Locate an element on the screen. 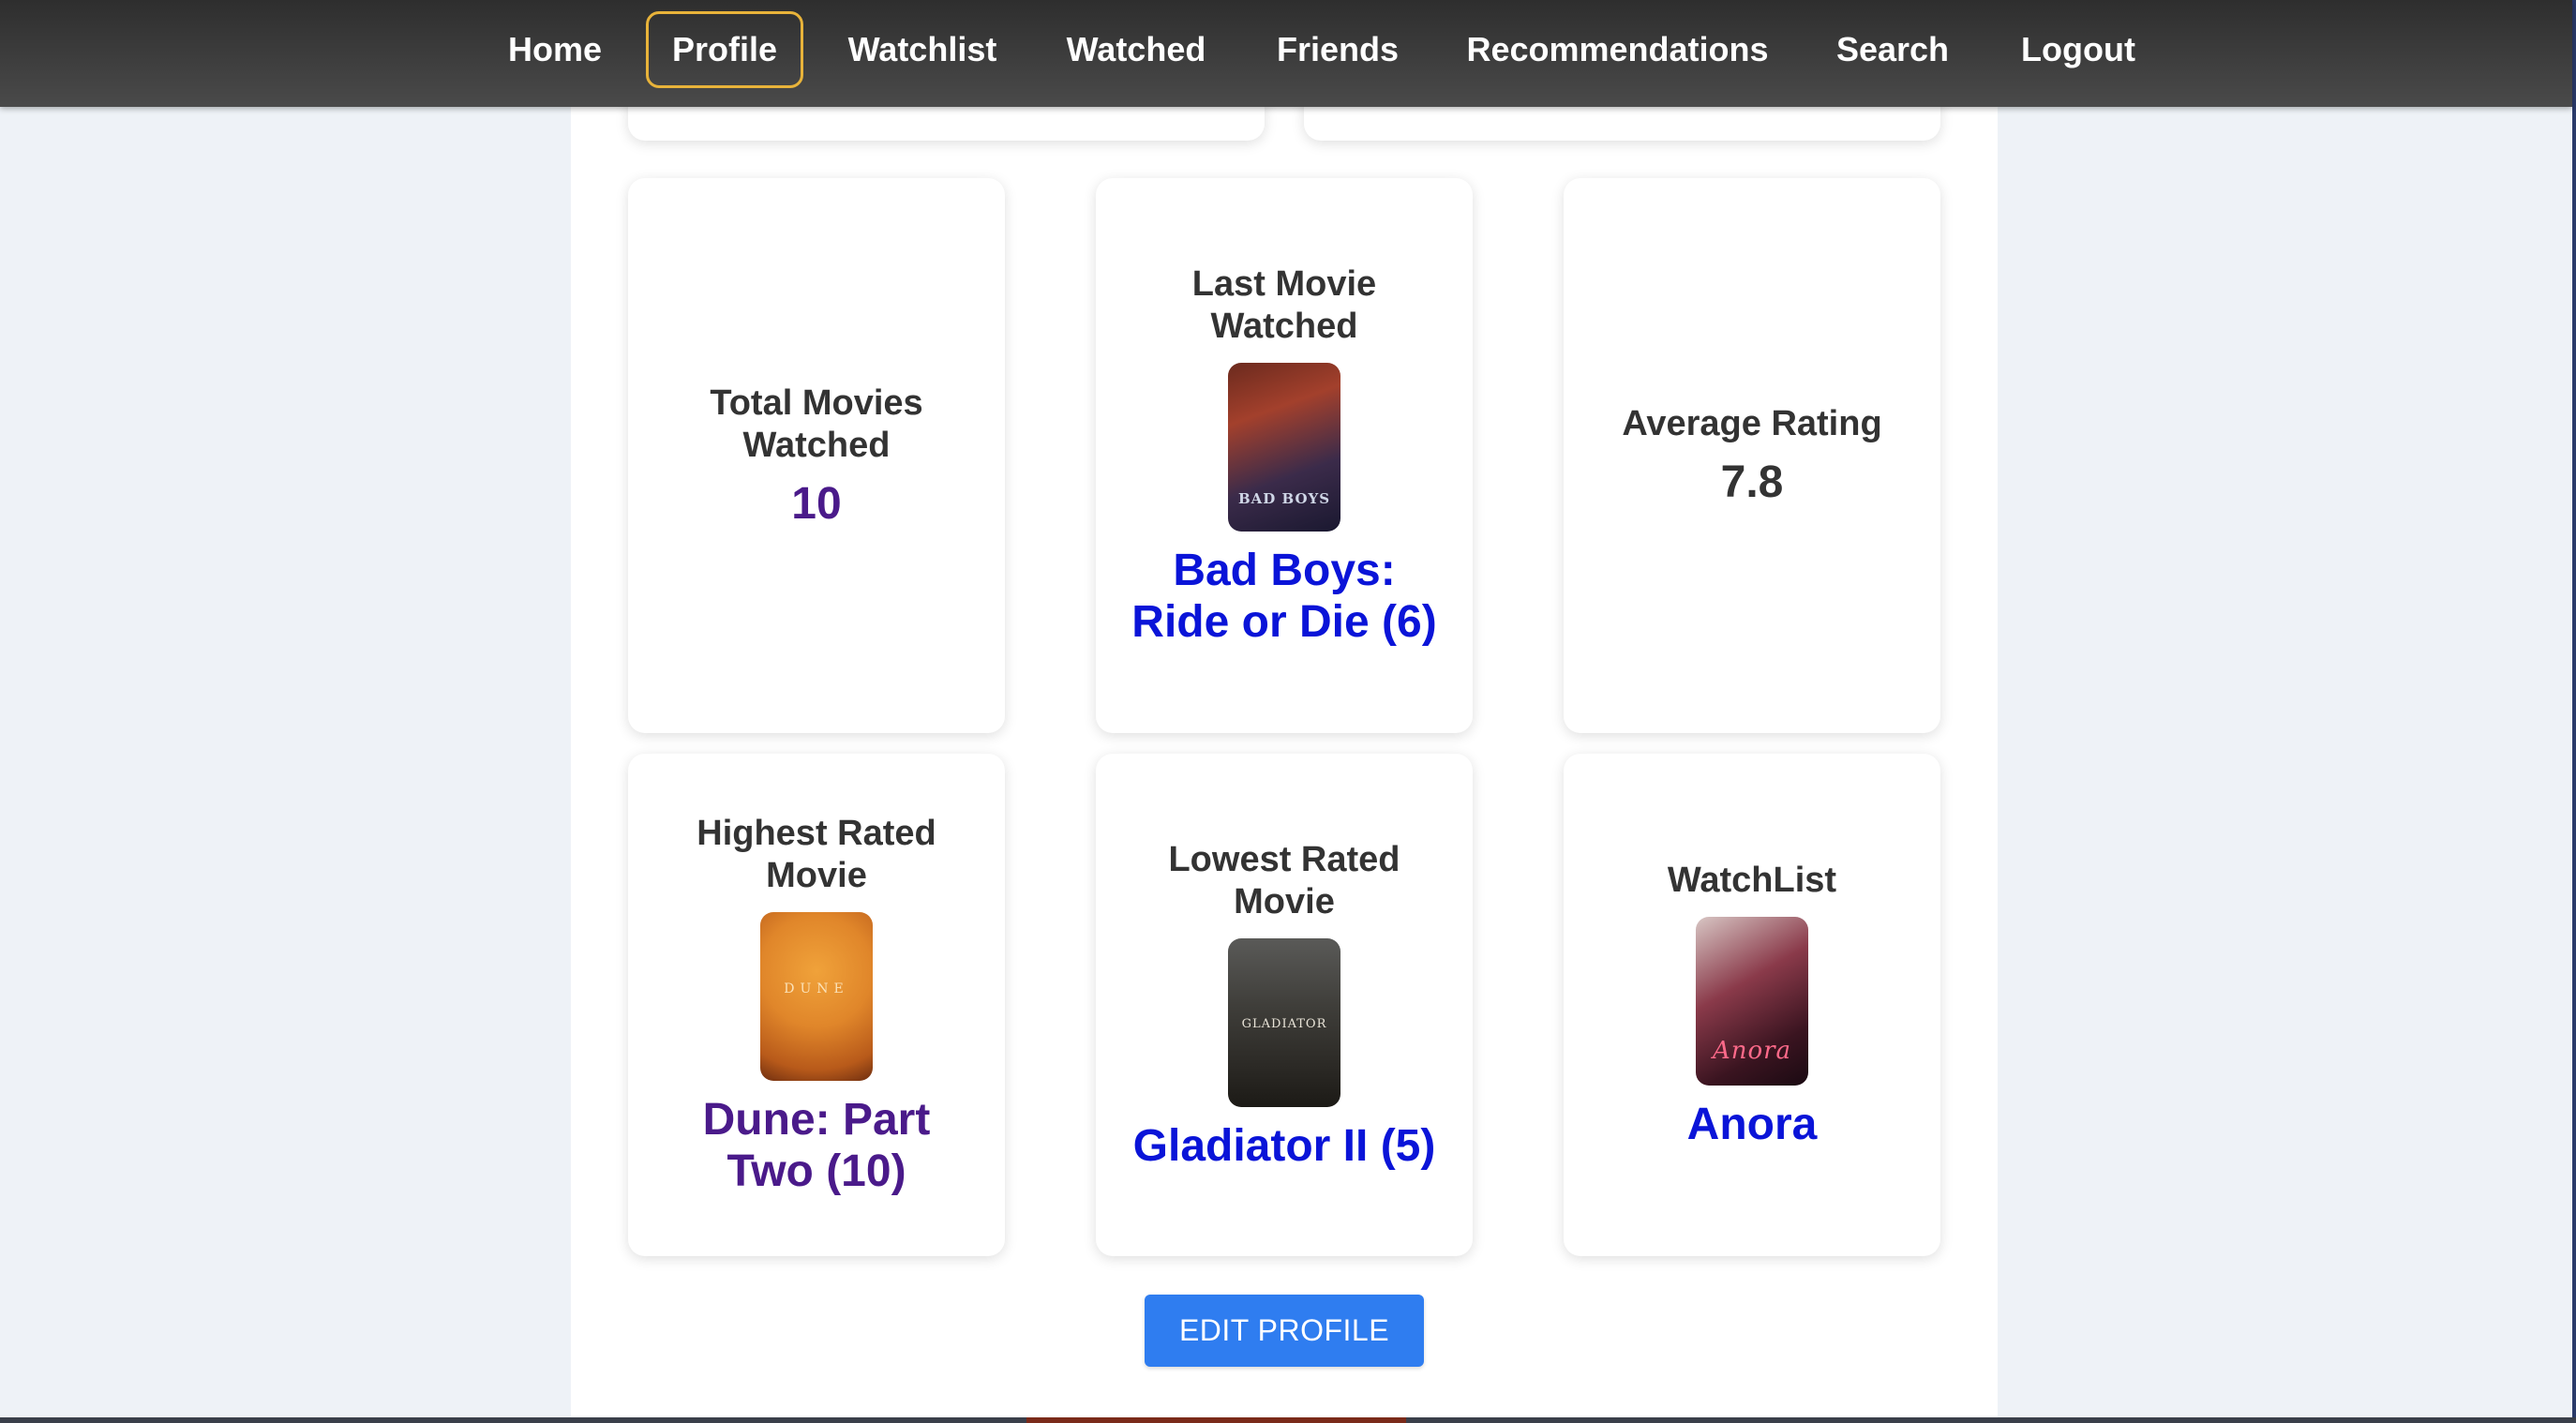 The height and width of the screenshot is (1423, 2576). total-movies-value: 10 is located at coordinates (817, 503).